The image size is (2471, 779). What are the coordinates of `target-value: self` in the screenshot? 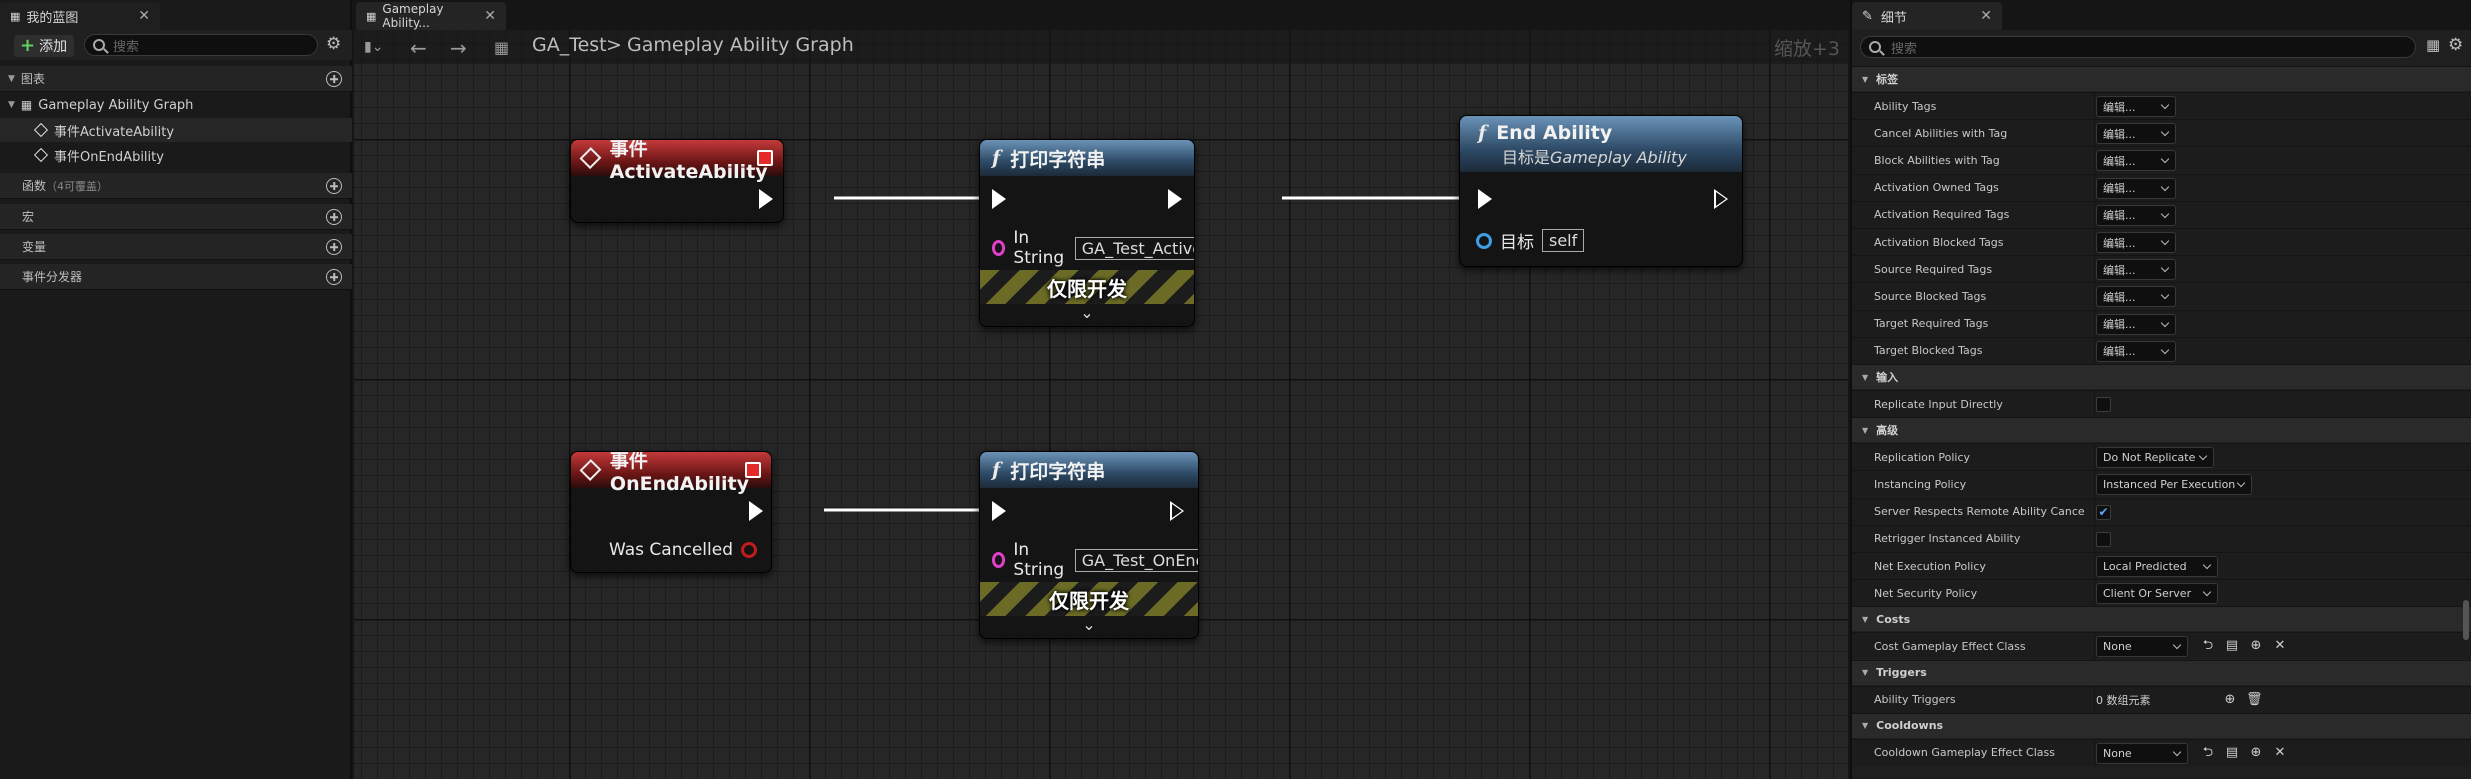 It's located at (1563, 240).